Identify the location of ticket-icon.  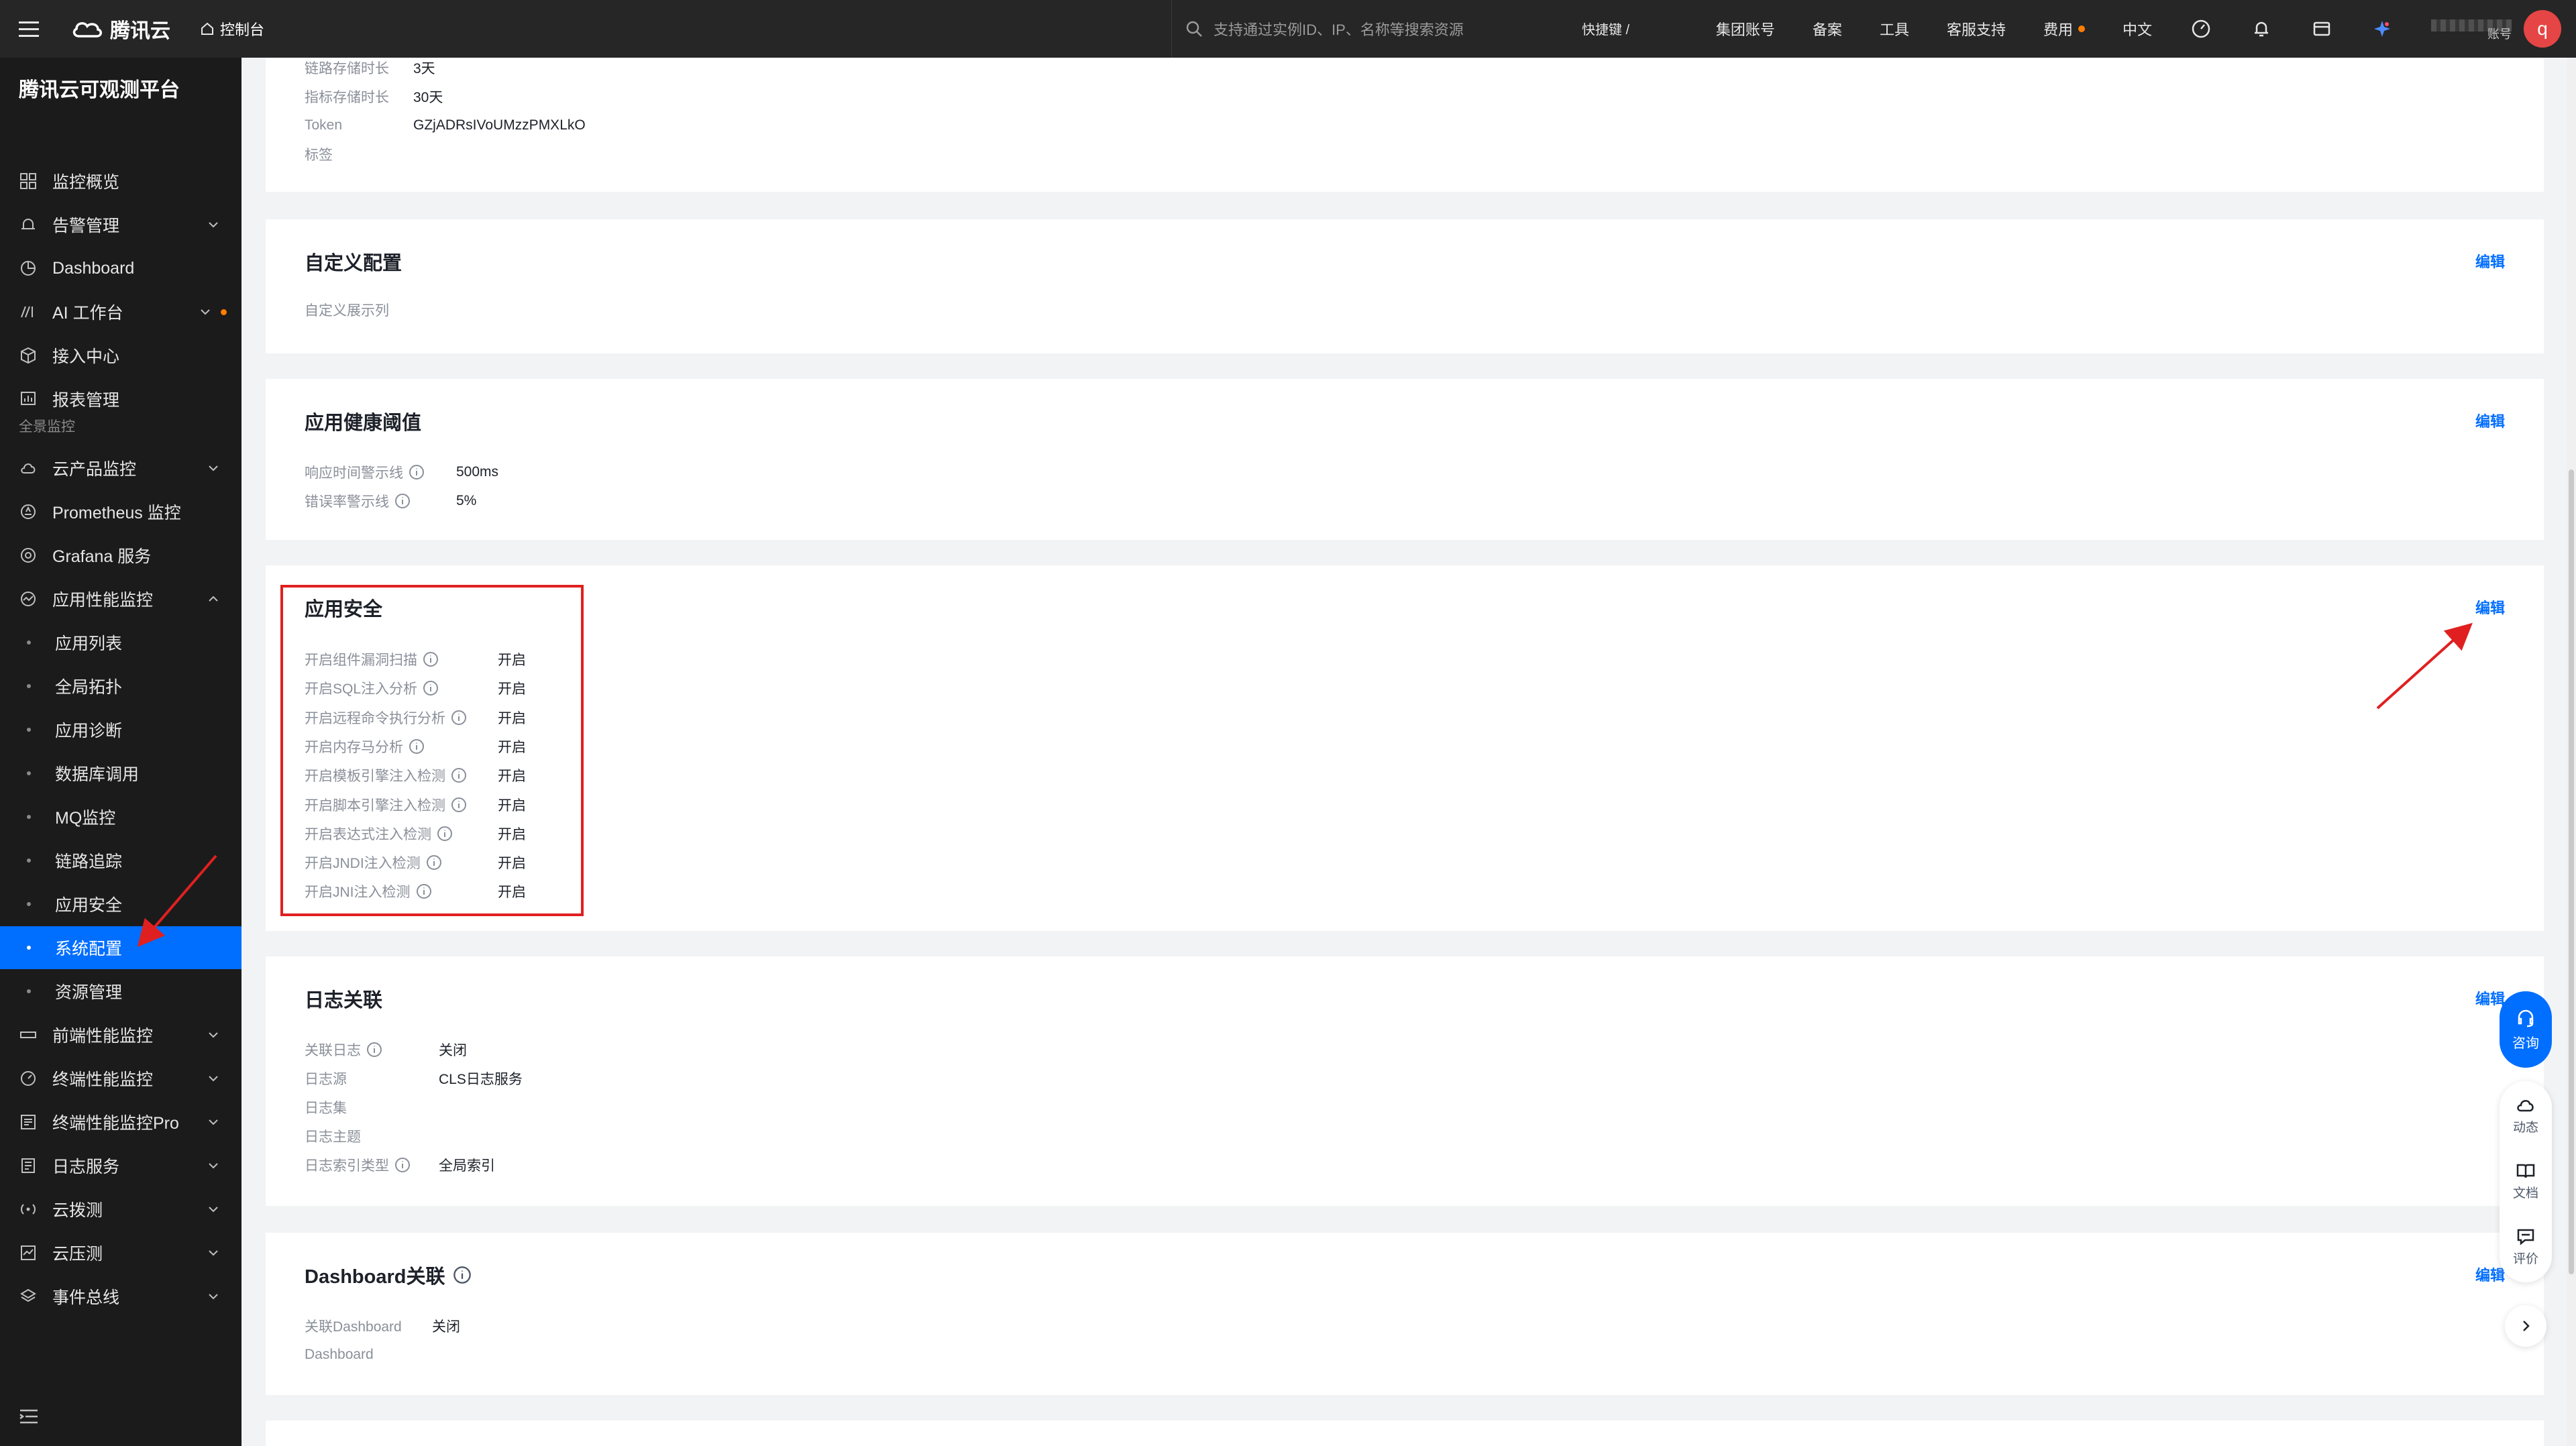
(2321, 28).